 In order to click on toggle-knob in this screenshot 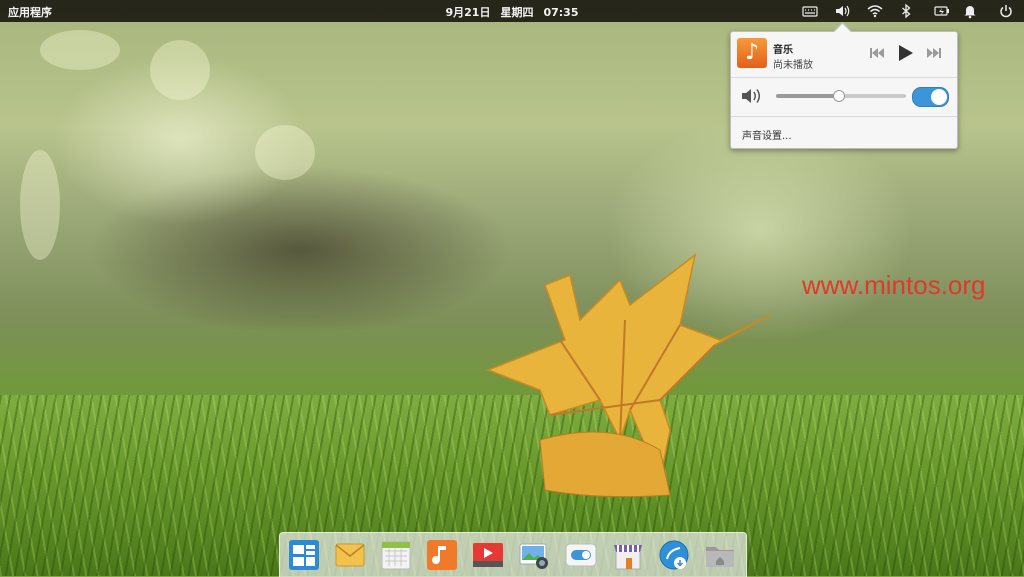, I will do `click(939, 97)`.